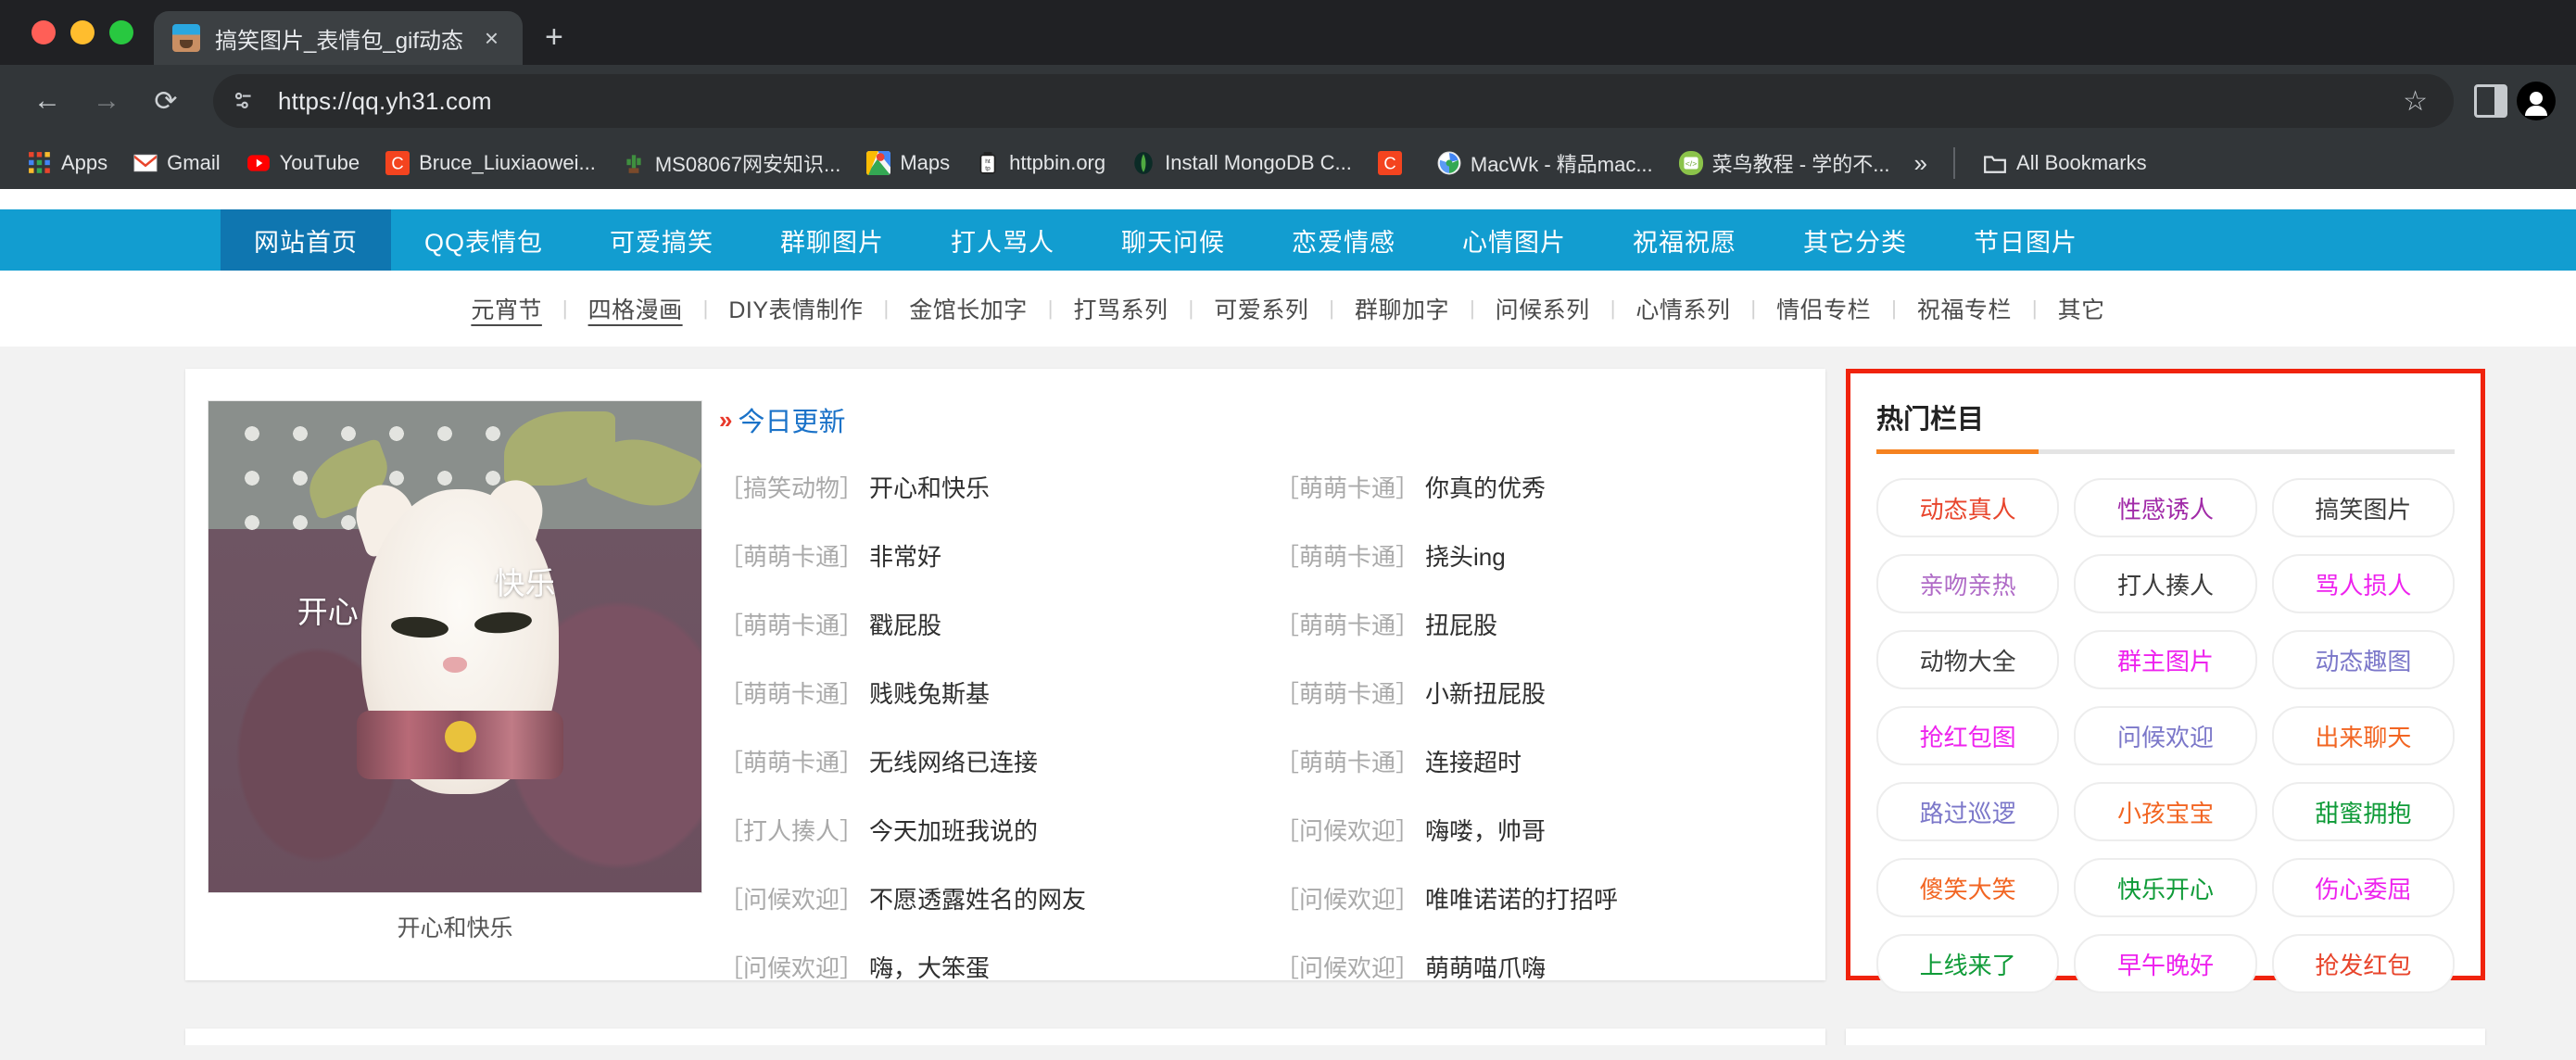  What do you see at coordinates (2363, 583) in the screenshot?
I see `hot-tag-5: 骂人损人` at bounding box center [2363, 583].